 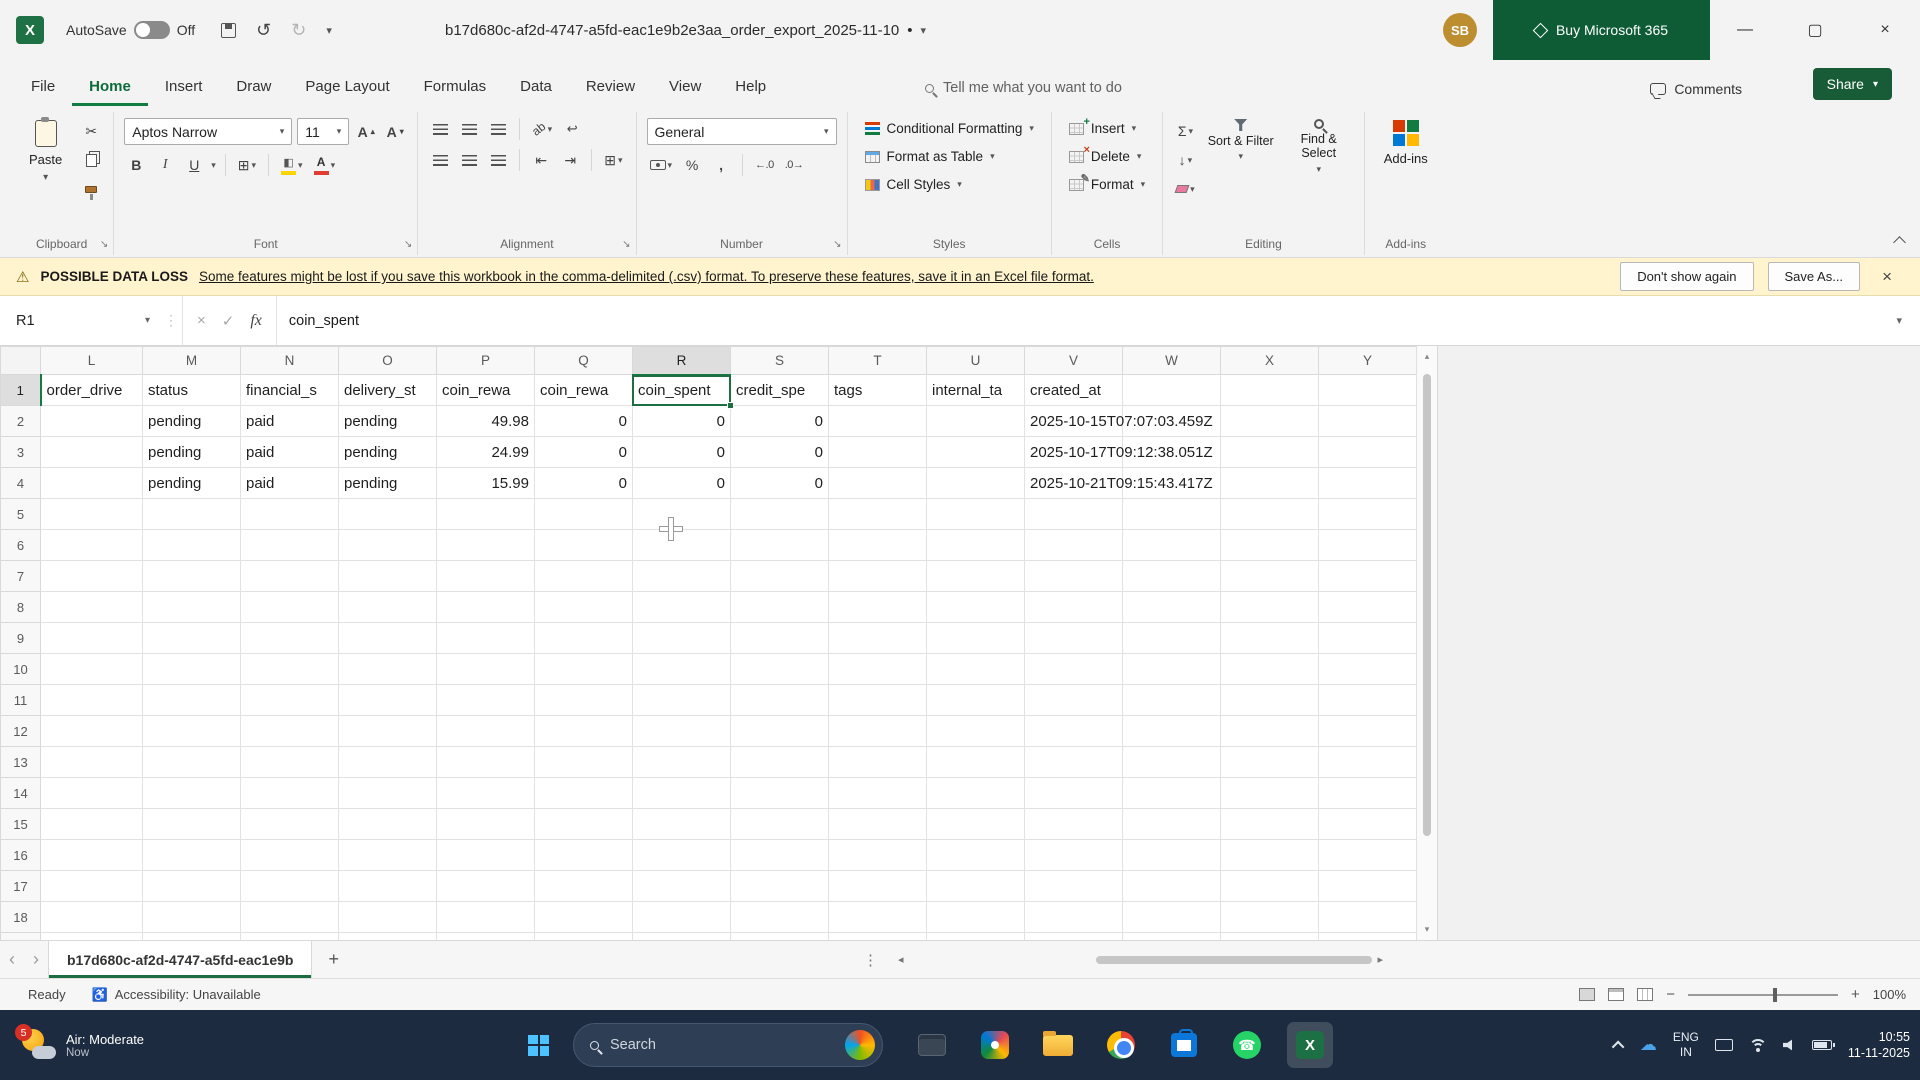 What do you see at coordinates (498, 160) in the screenshot?
I see `align-right-button` at bounding box center [498, 160].